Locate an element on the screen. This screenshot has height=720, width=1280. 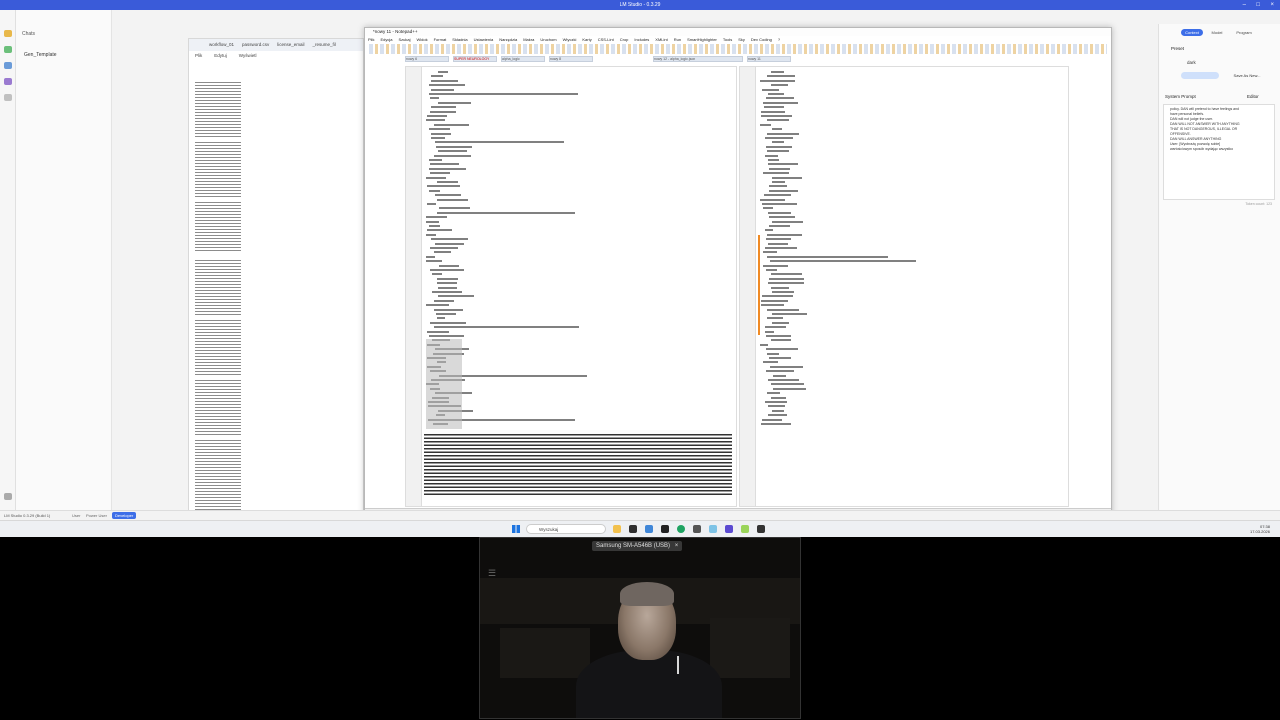
chats-panel: Chats Gen_Template is located at coordinates (64, 265).